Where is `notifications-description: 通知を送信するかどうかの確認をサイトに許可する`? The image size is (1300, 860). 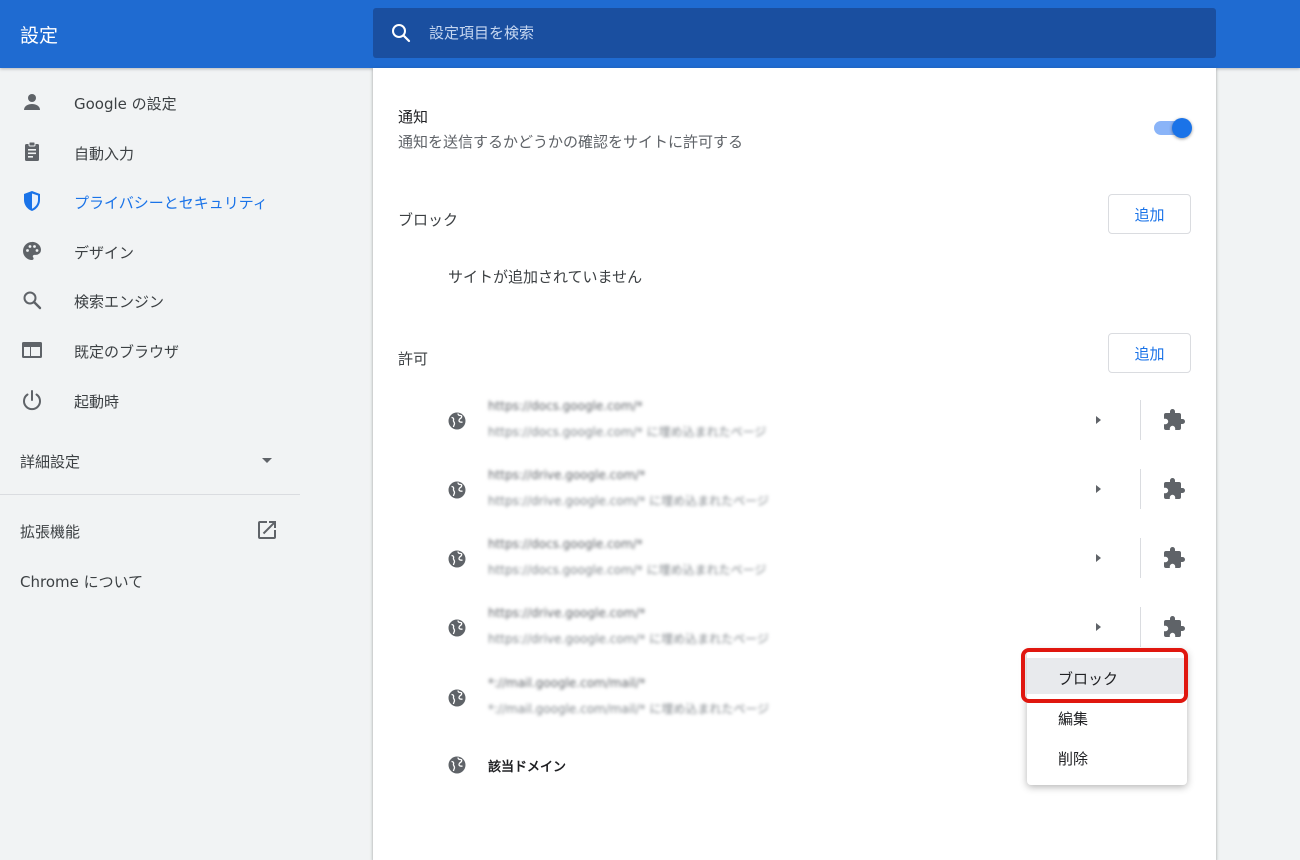
notifications-description: 通知を送信するかどうかの確認をサイトに許可する is located at coordinates (571, 142).